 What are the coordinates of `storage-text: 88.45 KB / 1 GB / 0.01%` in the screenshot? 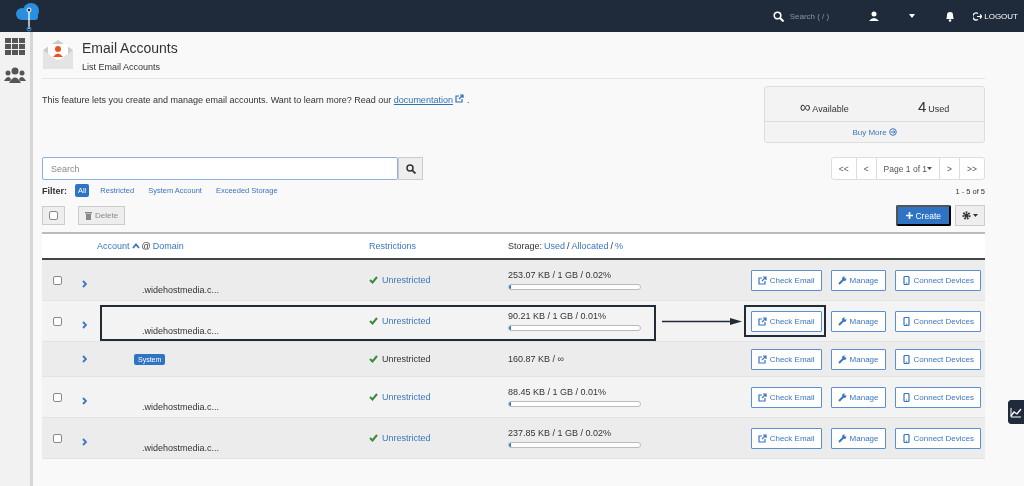 It's located at (558, 392).